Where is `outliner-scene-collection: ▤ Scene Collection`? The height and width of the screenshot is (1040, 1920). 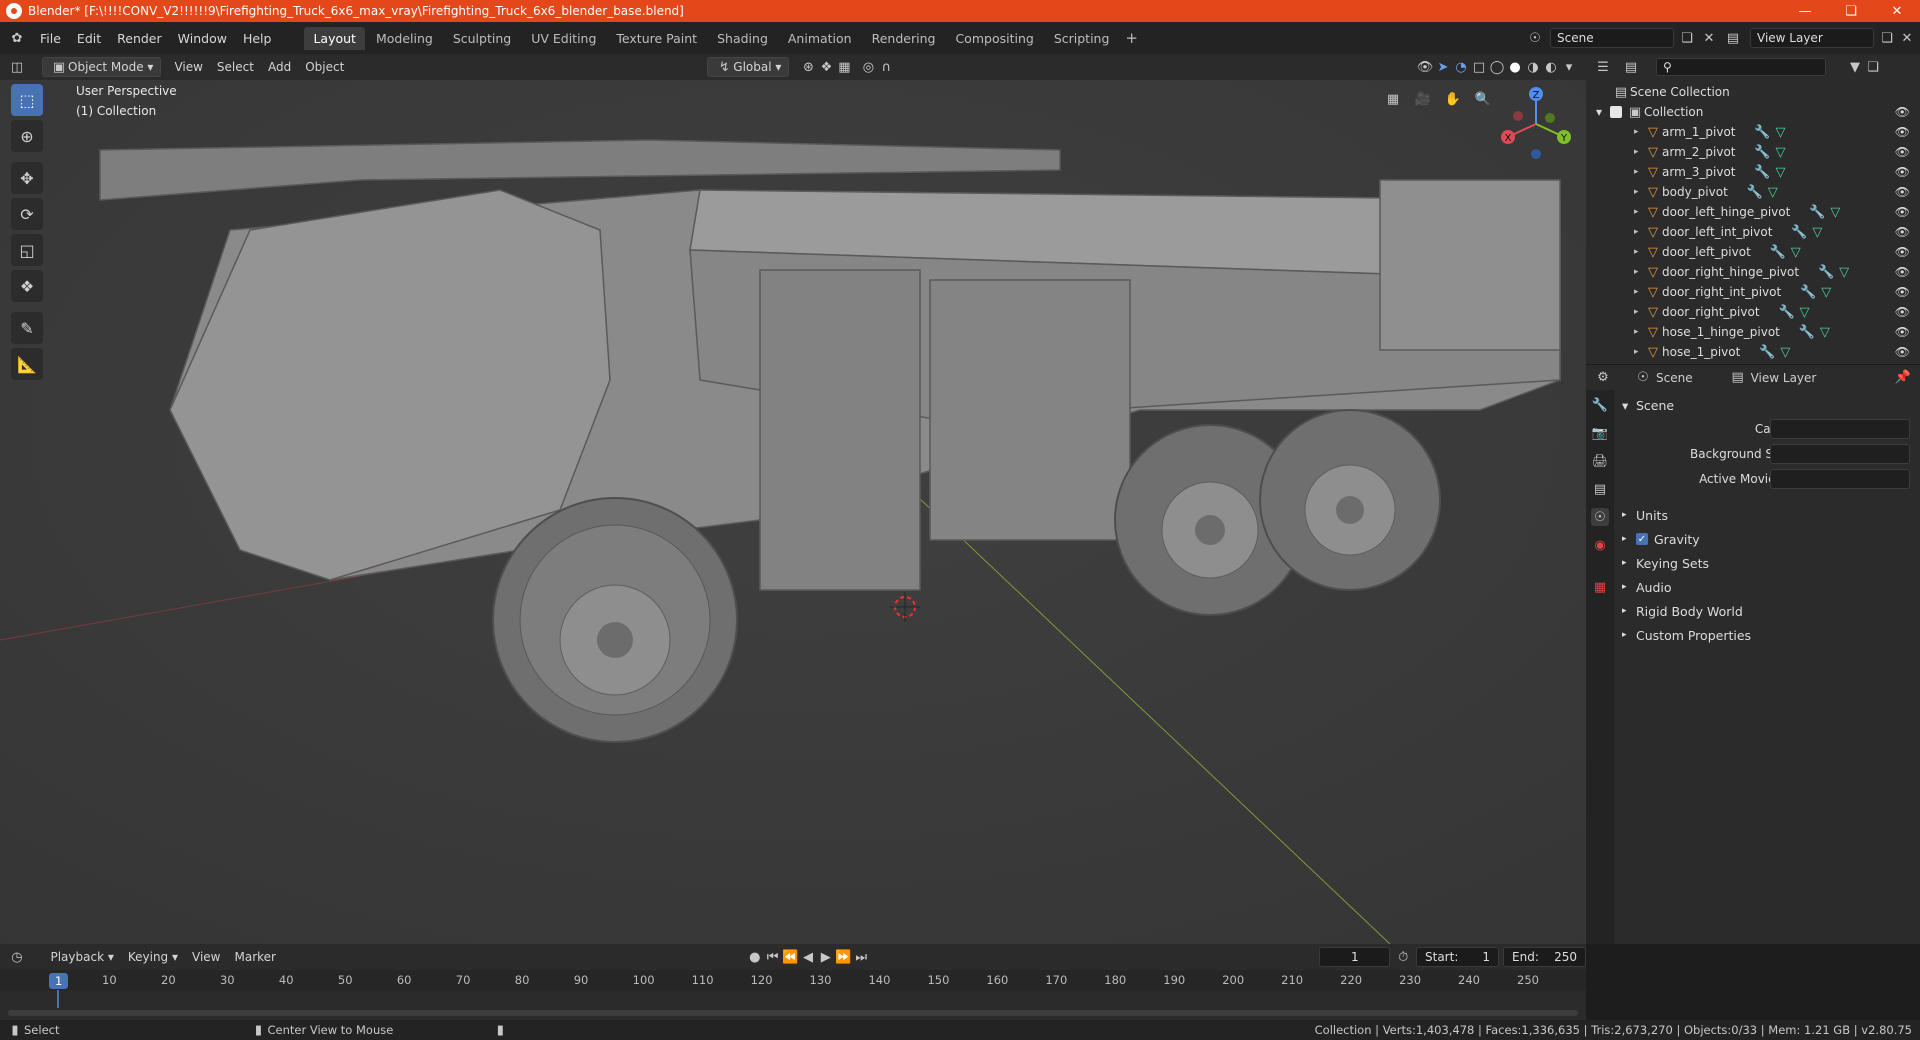
outliner-scene-collection: ▤ Scene Collection is located at coordinates (1753, 92).